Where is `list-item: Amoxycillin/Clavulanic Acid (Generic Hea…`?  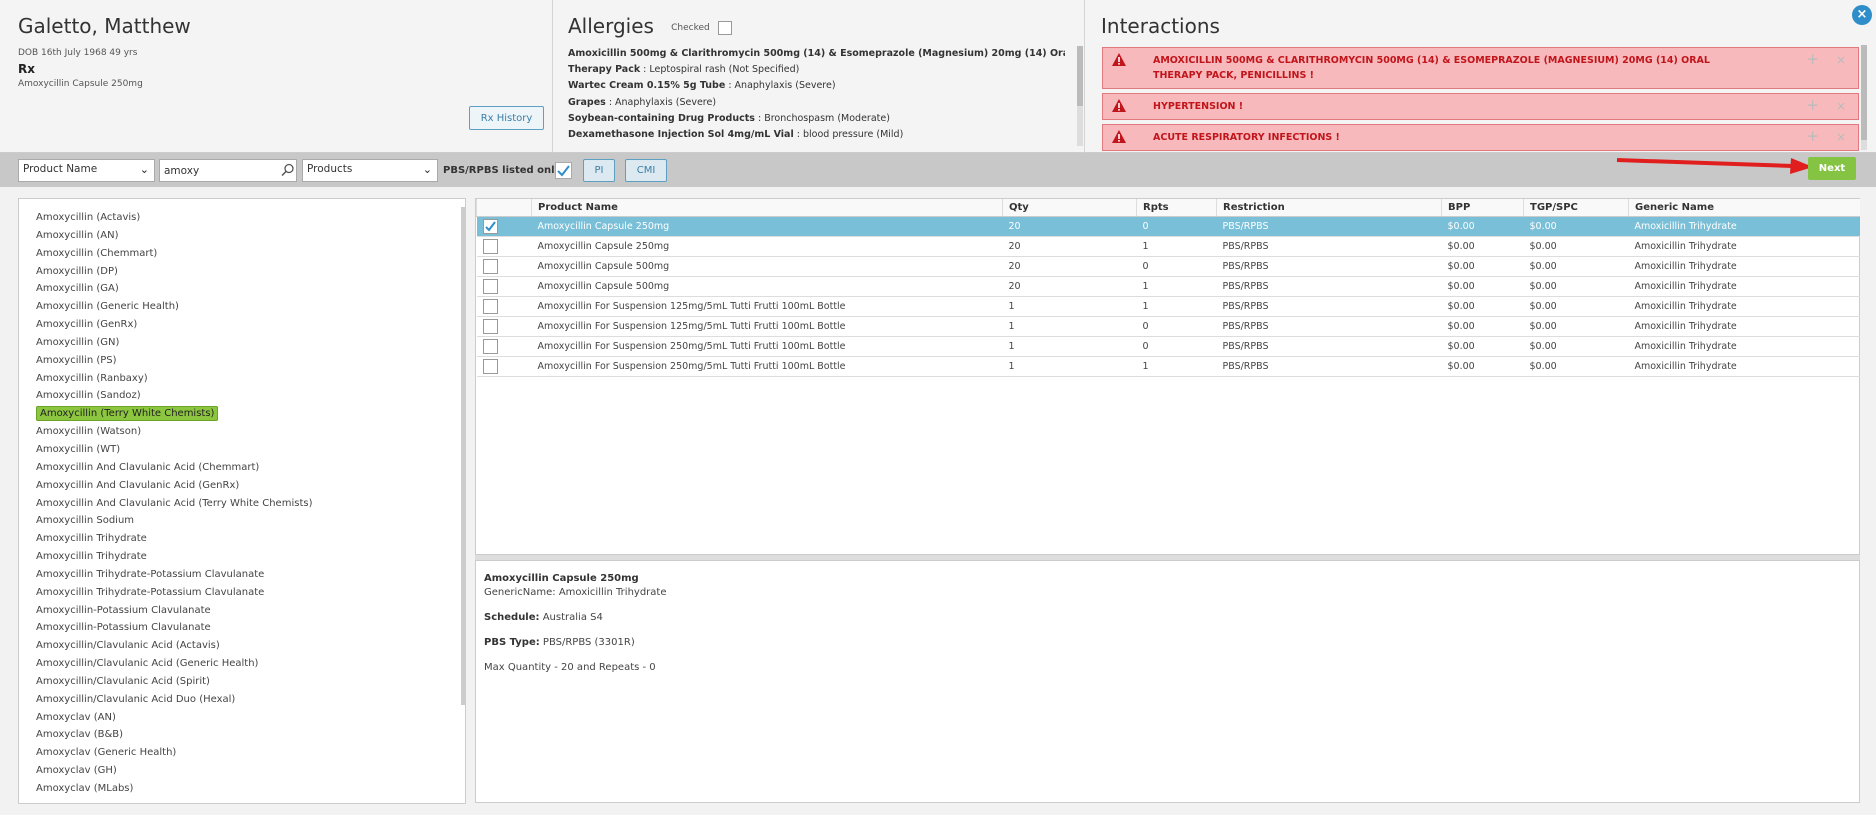 list-item: Amoxycillin/Clavulanic Acid (Generic Hea… is located at coordinates (243, 664).